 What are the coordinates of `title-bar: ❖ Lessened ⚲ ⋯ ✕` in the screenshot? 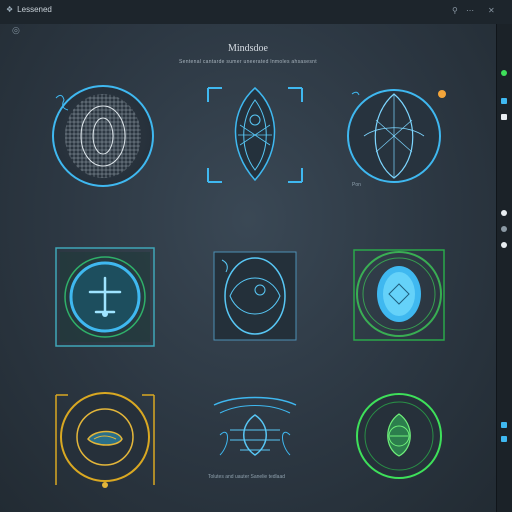 It's located at (256, 12).